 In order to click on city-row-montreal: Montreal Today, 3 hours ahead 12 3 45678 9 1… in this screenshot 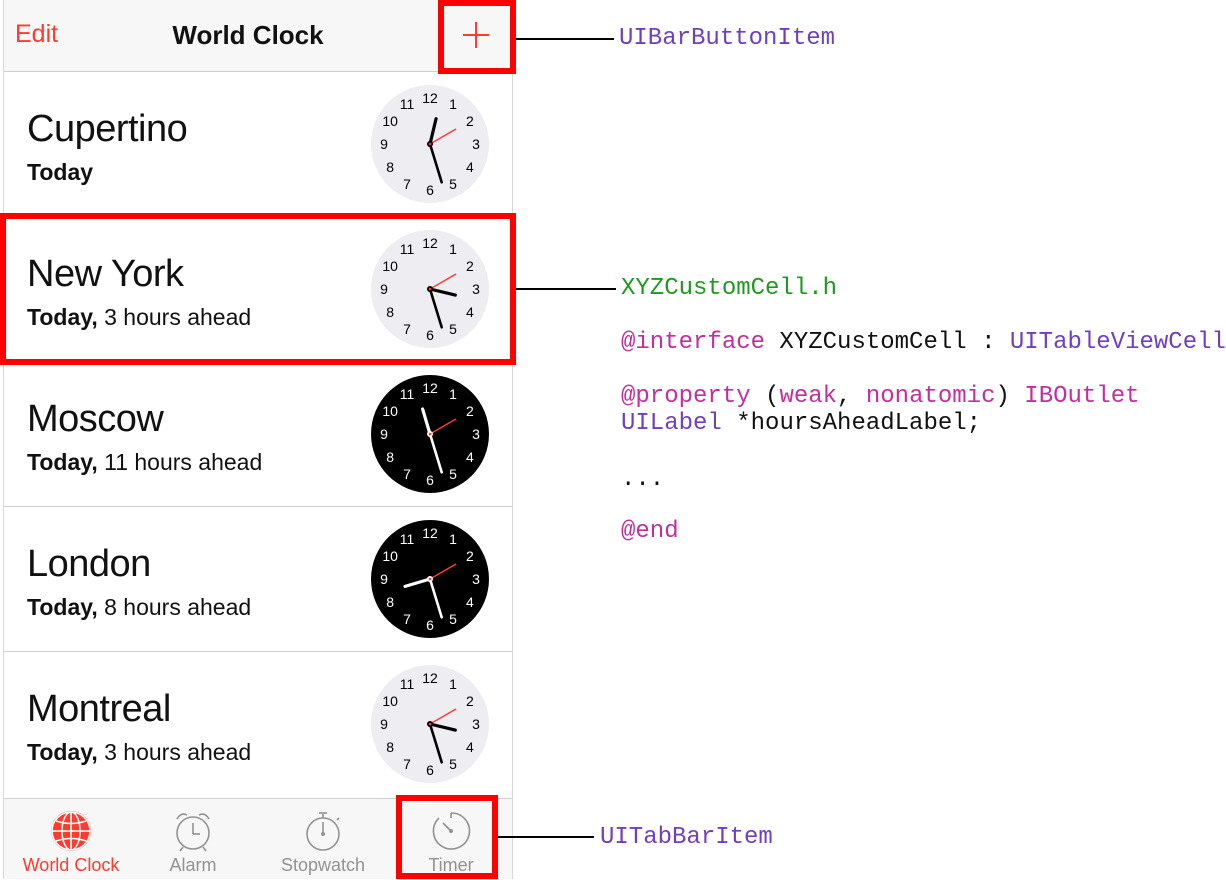, I will do `click(258, 724)`.